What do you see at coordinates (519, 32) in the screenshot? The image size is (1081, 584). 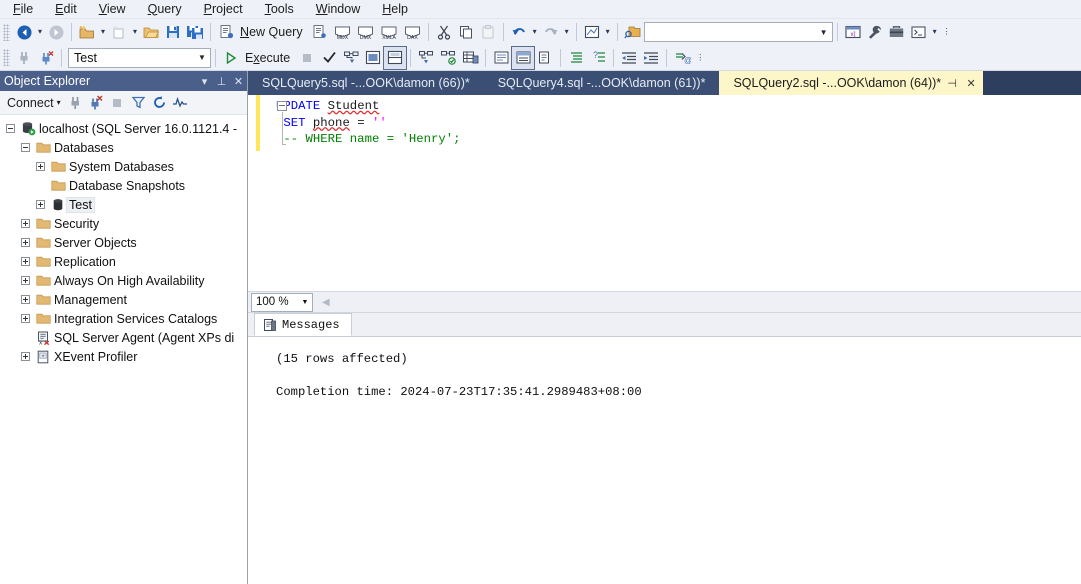 I see `undo-icon` at bounding box center [519, 32].